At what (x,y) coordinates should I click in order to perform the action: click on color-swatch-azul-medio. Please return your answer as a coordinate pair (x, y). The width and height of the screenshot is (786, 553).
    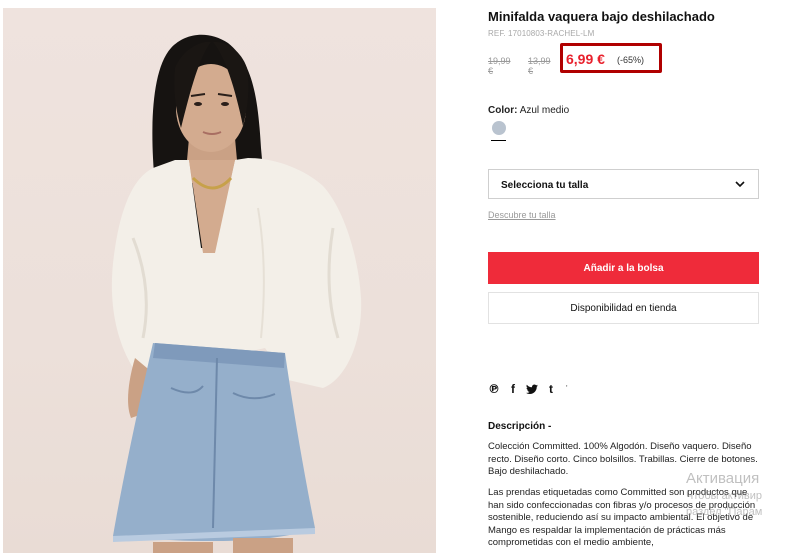
    Looking at the image, I should click on (499, 128).